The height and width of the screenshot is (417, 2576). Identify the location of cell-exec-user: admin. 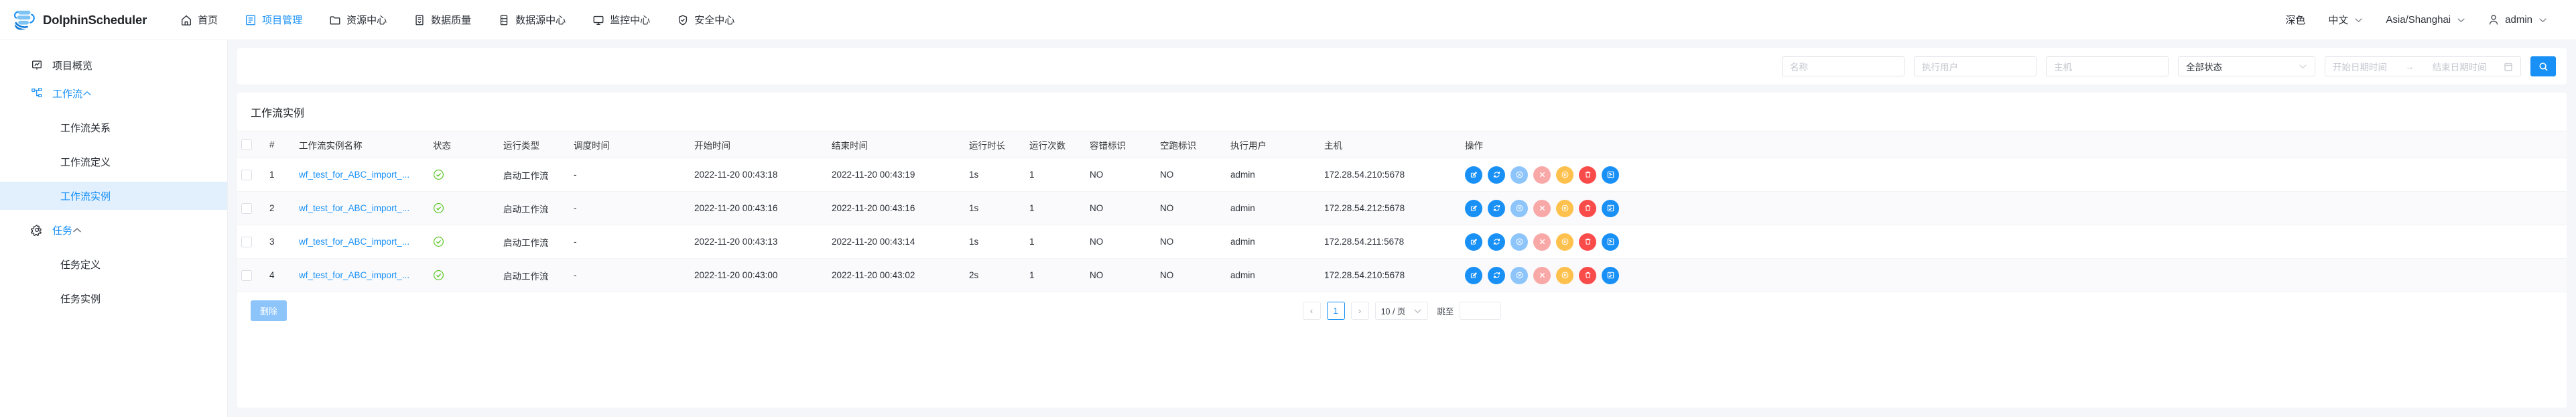
(1273, 242).